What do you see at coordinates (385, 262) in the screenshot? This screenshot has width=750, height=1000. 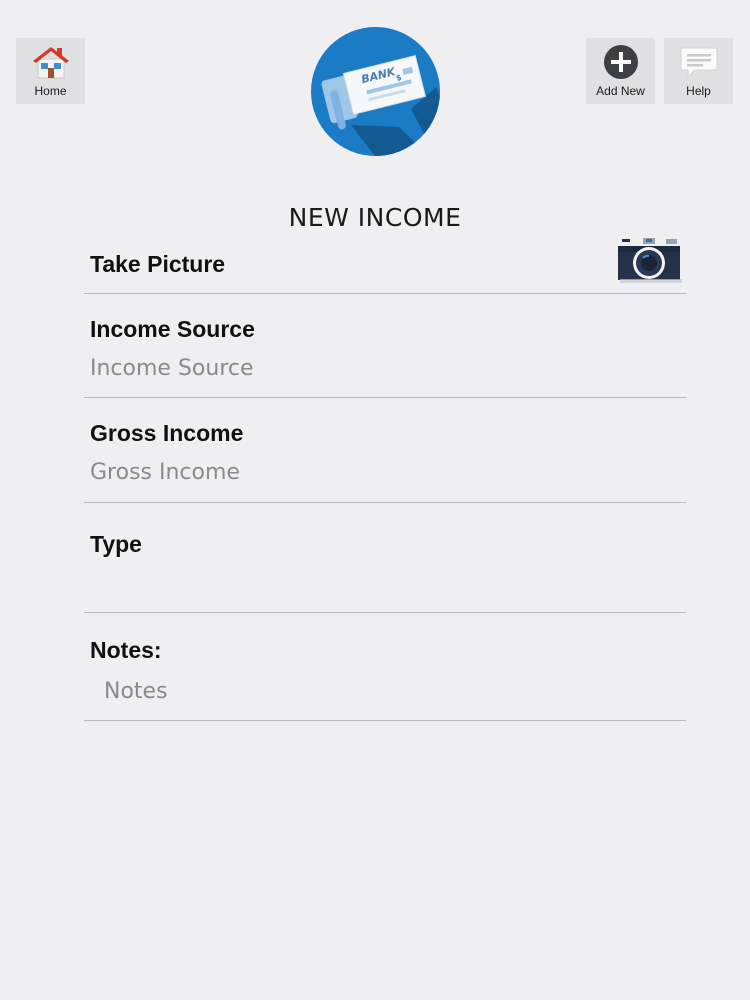 I see `take-picture-row: Take Picture` at bounding box center [385, 262].